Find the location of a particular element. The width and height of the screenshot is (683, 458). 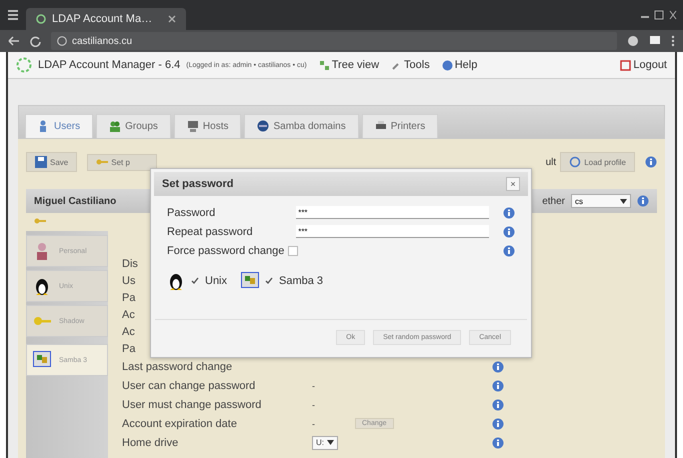

field-label: Last password change is located at coordinates (178, 366).